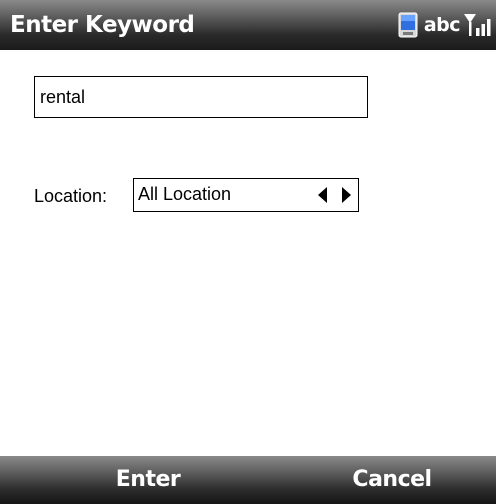  I want to click on location-value: All Location, so click(185, 194).